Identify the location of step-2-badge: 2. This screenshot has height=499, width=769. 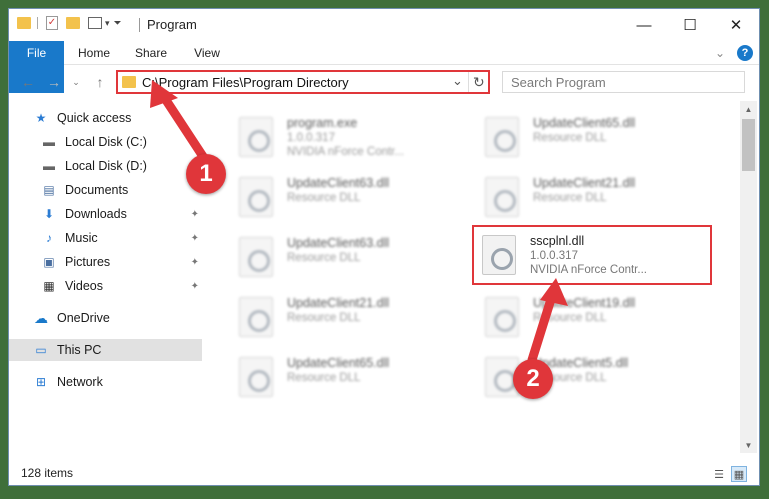
(533, 379).